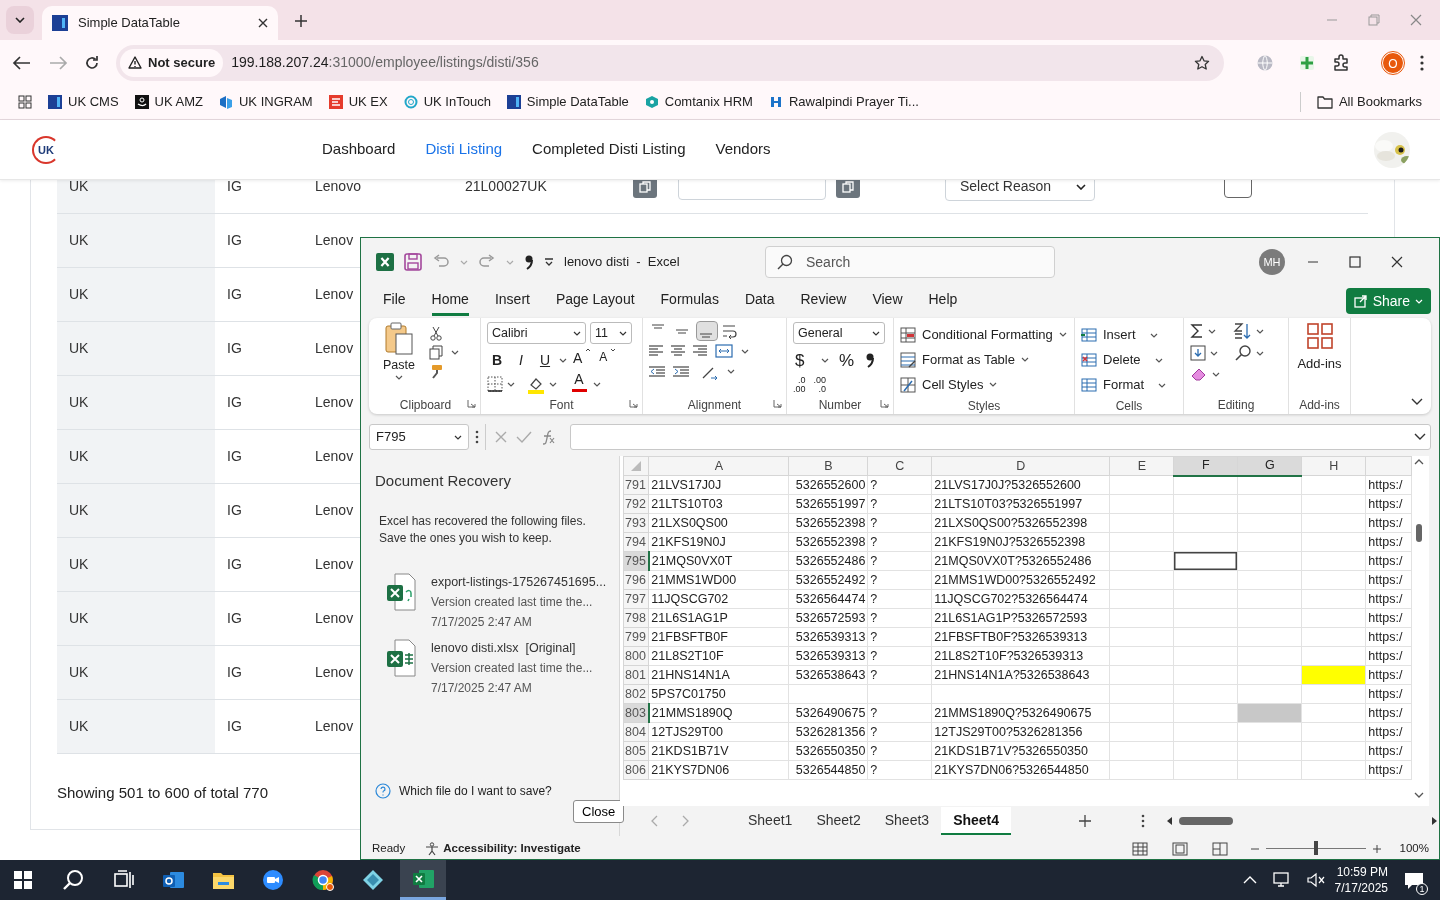 The image size is (1440, 900). Describe the element at coordinates (160, 23) in the screenshot. I see `browser-tab: Simple DataTable` at that location.